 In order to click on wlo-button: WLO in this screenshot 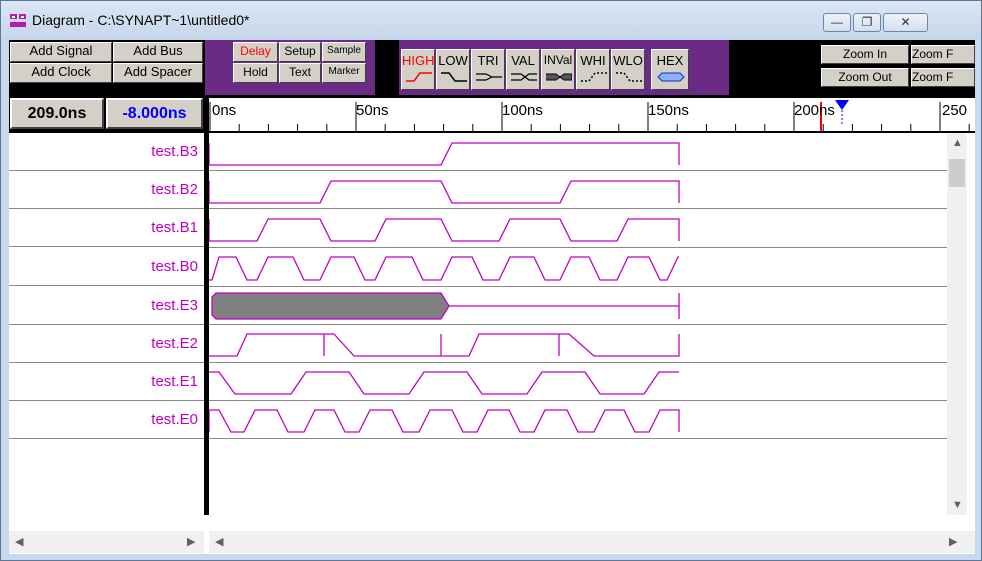, I will do `click(628, 69)`.